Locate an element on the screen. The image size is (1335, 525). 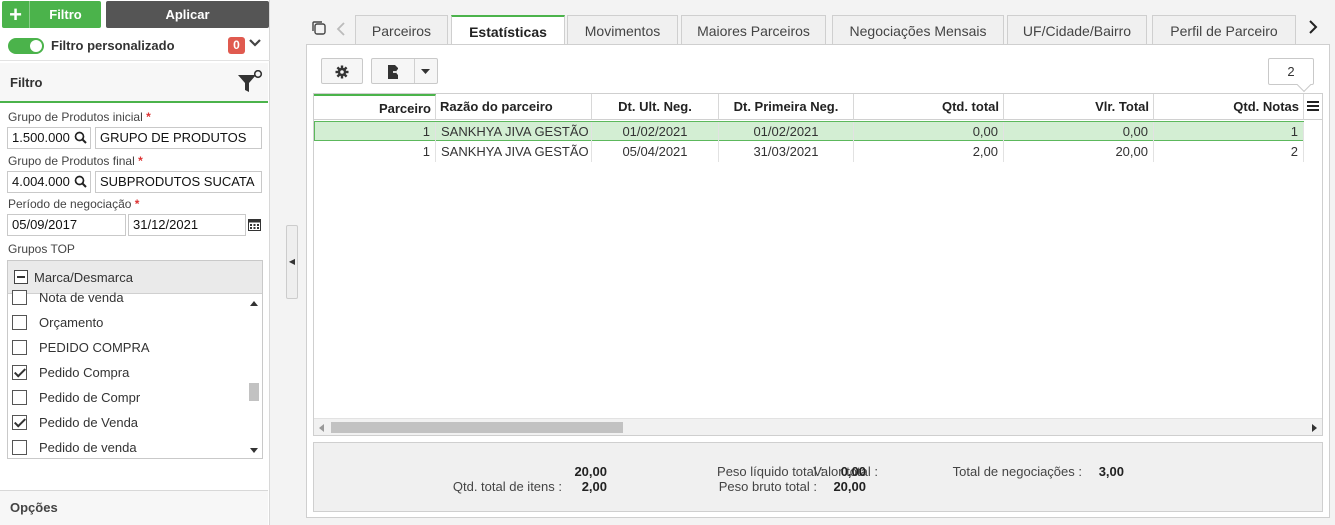
grupo-final-name-field: SUBPRODUTOS SUCATA is located at coordinates (178, 182).